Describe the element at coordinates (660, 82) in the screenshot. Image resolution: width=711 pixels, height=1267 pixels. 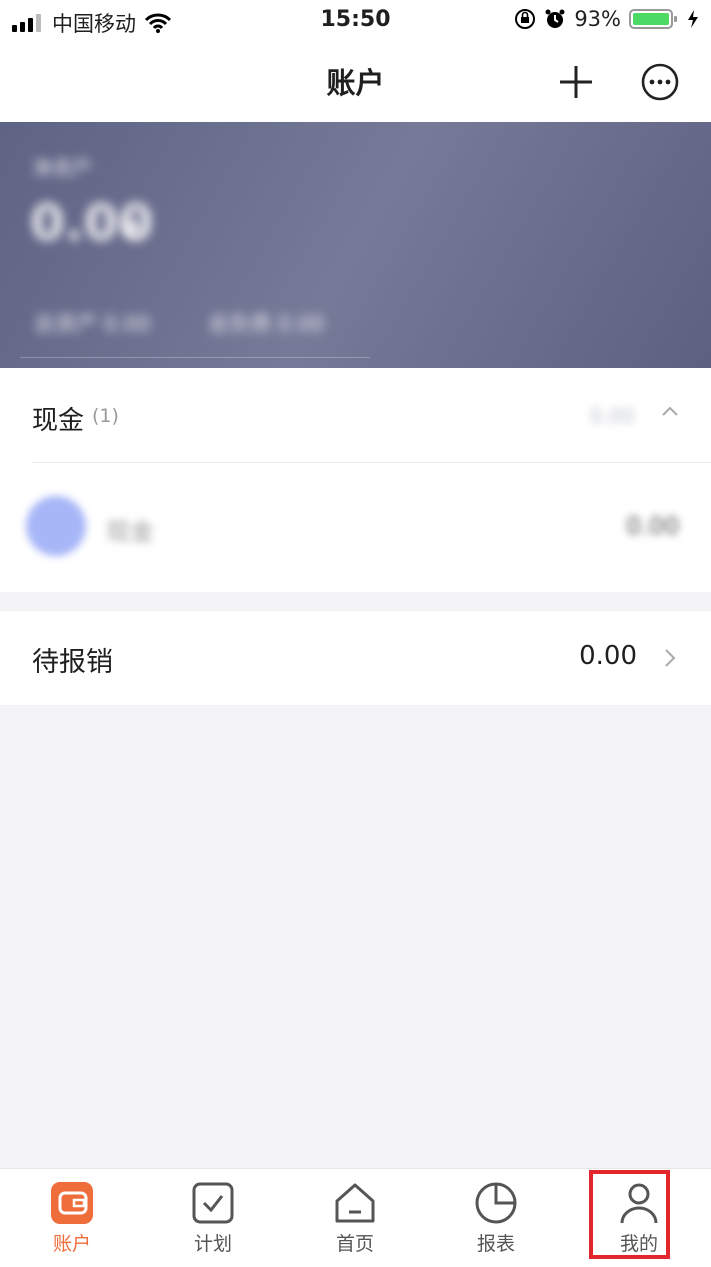
I see `more-icon` at that location.